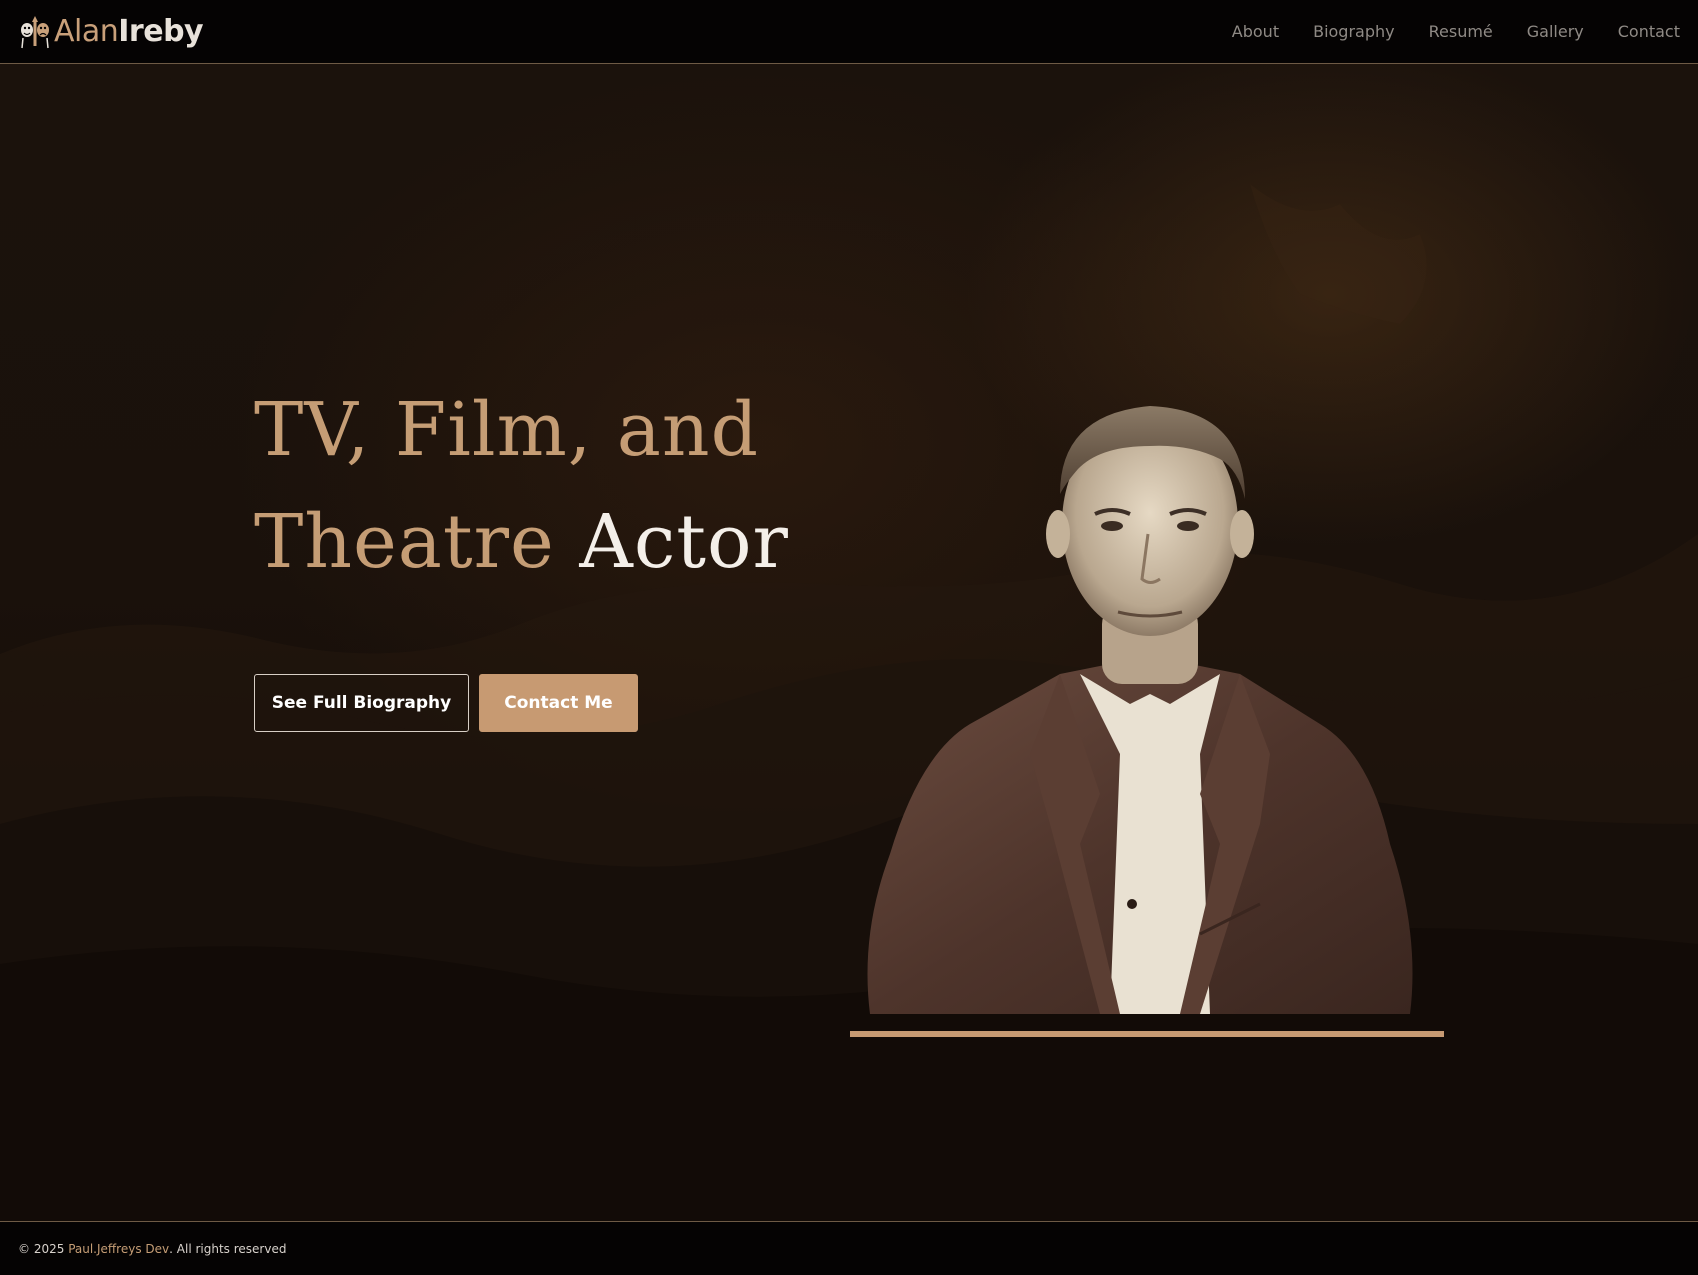 The image size is (1698, 1275). I want to click on see-full-biography-button: See Full Biography, so click(361, 703).